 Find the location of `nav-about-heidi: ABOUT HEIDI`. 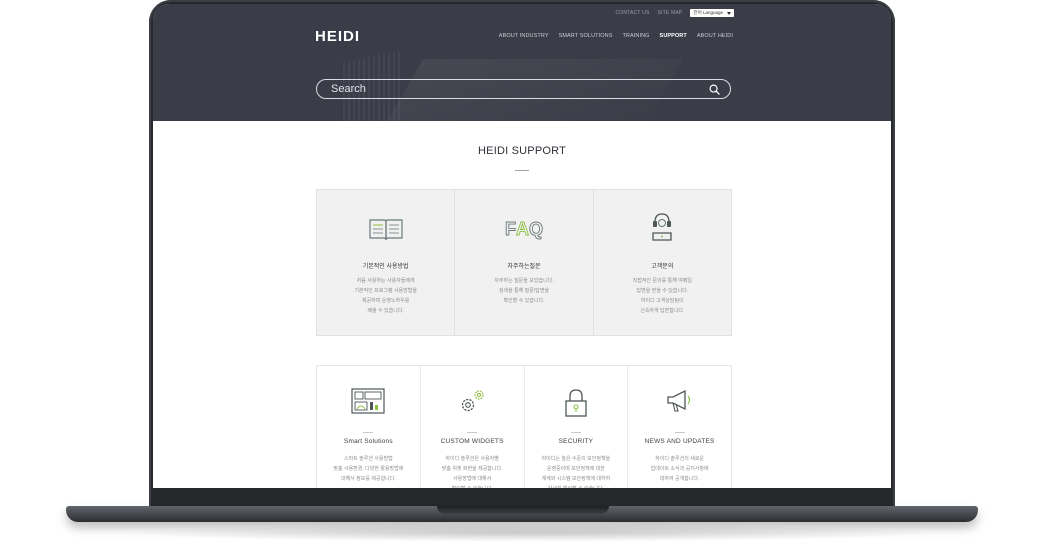

nav-about-heidi: ABOUT HEIDI is located at coordinates (715, 36).